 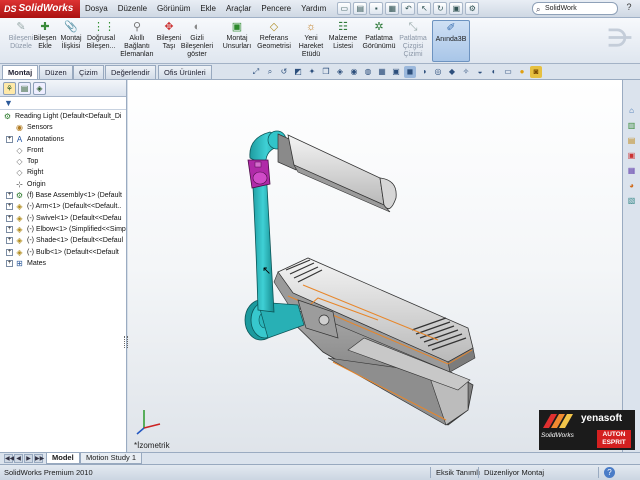 What do you see at coordinates (63, 184) in the screenshot?
I see `tree-node: ⊹ Origin` at bounding box center [63, 184].